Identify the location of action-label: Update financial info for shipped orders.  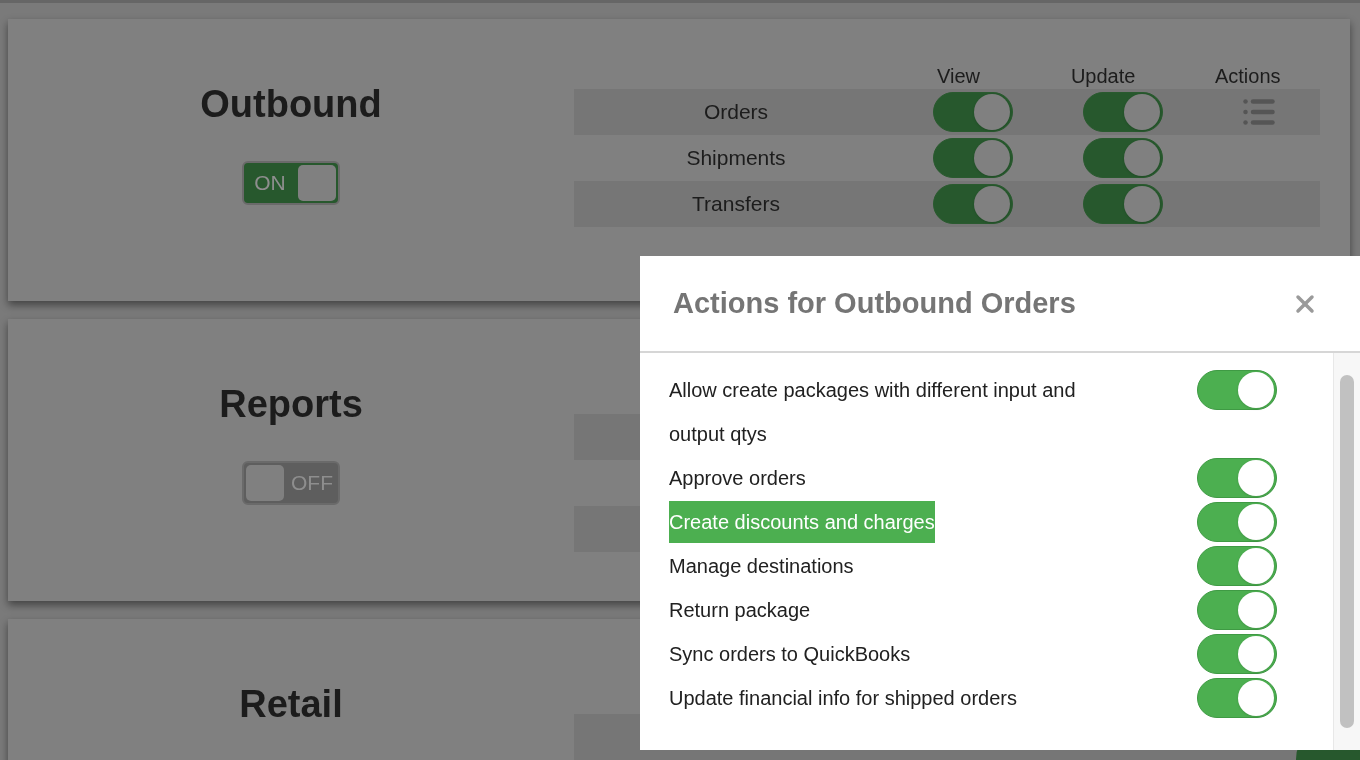
(843, 698).